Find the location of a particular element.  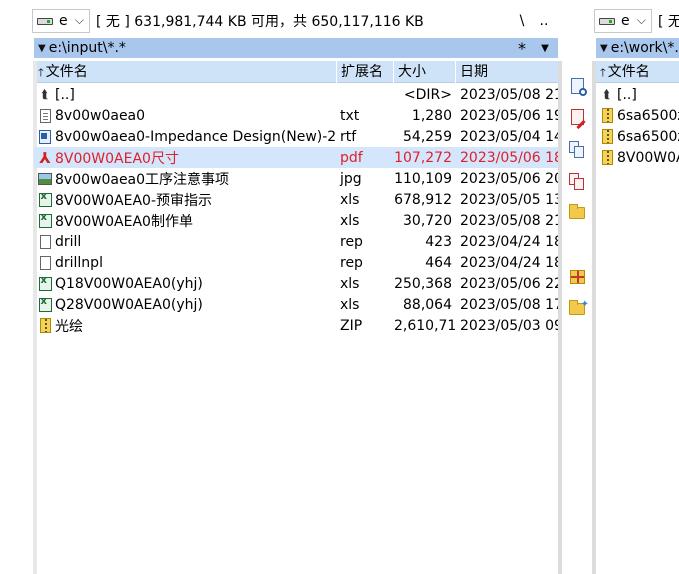

edit-file-icon is located at coordinates (578, 119).